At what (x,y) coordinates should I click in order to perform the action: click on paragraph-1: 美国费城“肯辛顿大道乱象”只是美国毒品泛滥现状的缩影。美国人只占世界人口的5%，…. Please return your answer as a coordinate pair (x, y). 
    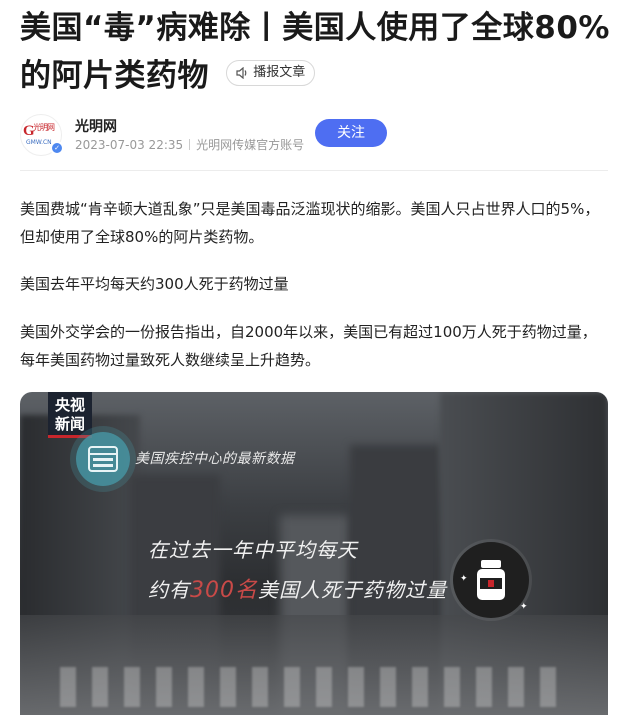
    Looking at the image, I should click on (310, 223).